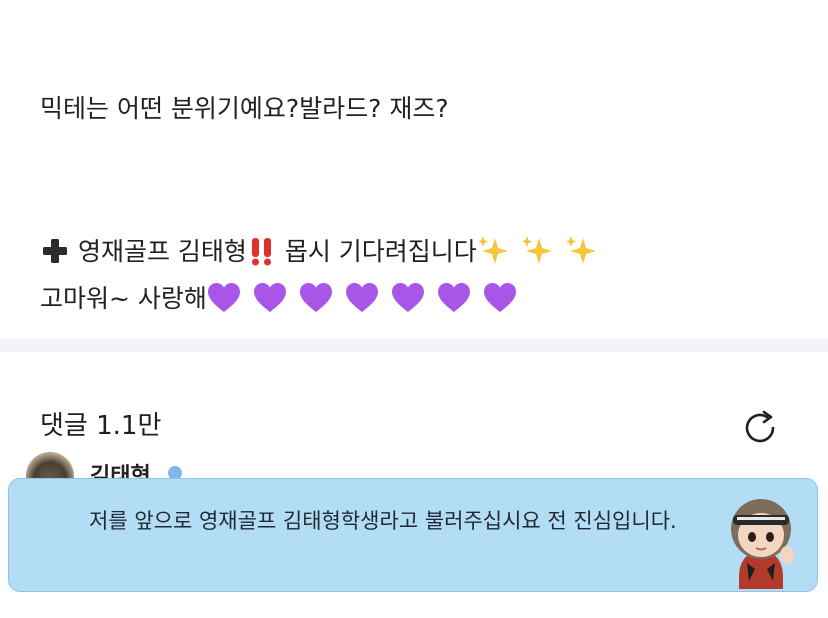 The image size is (828, 618). I want to click on character-sticker-icon, so click(762, 544).